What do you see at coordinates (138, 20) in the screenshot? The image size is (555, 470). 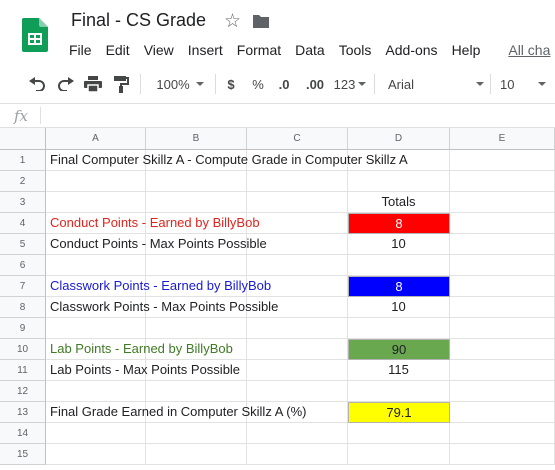 I see `document-title: Final - CS Grade` at bounding box center [138, 20].